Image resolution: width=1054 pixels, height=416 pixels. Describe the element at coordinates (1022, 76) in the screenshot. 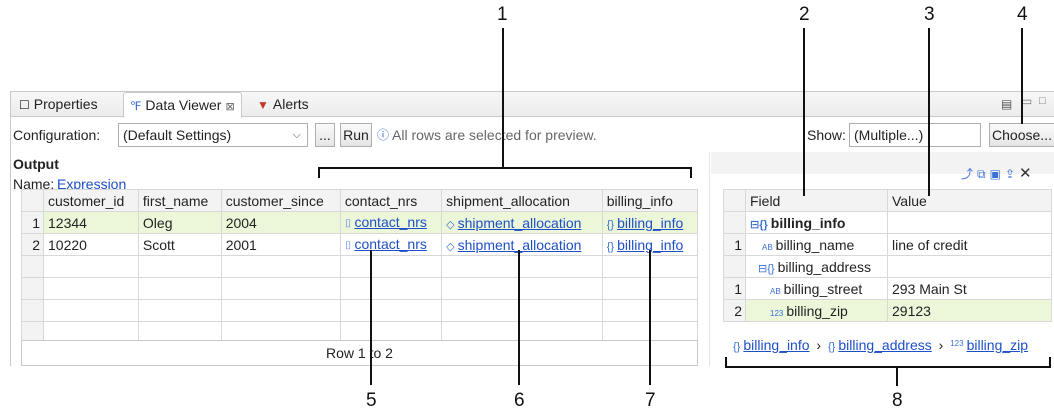

I see `callout-4-line` at that location.